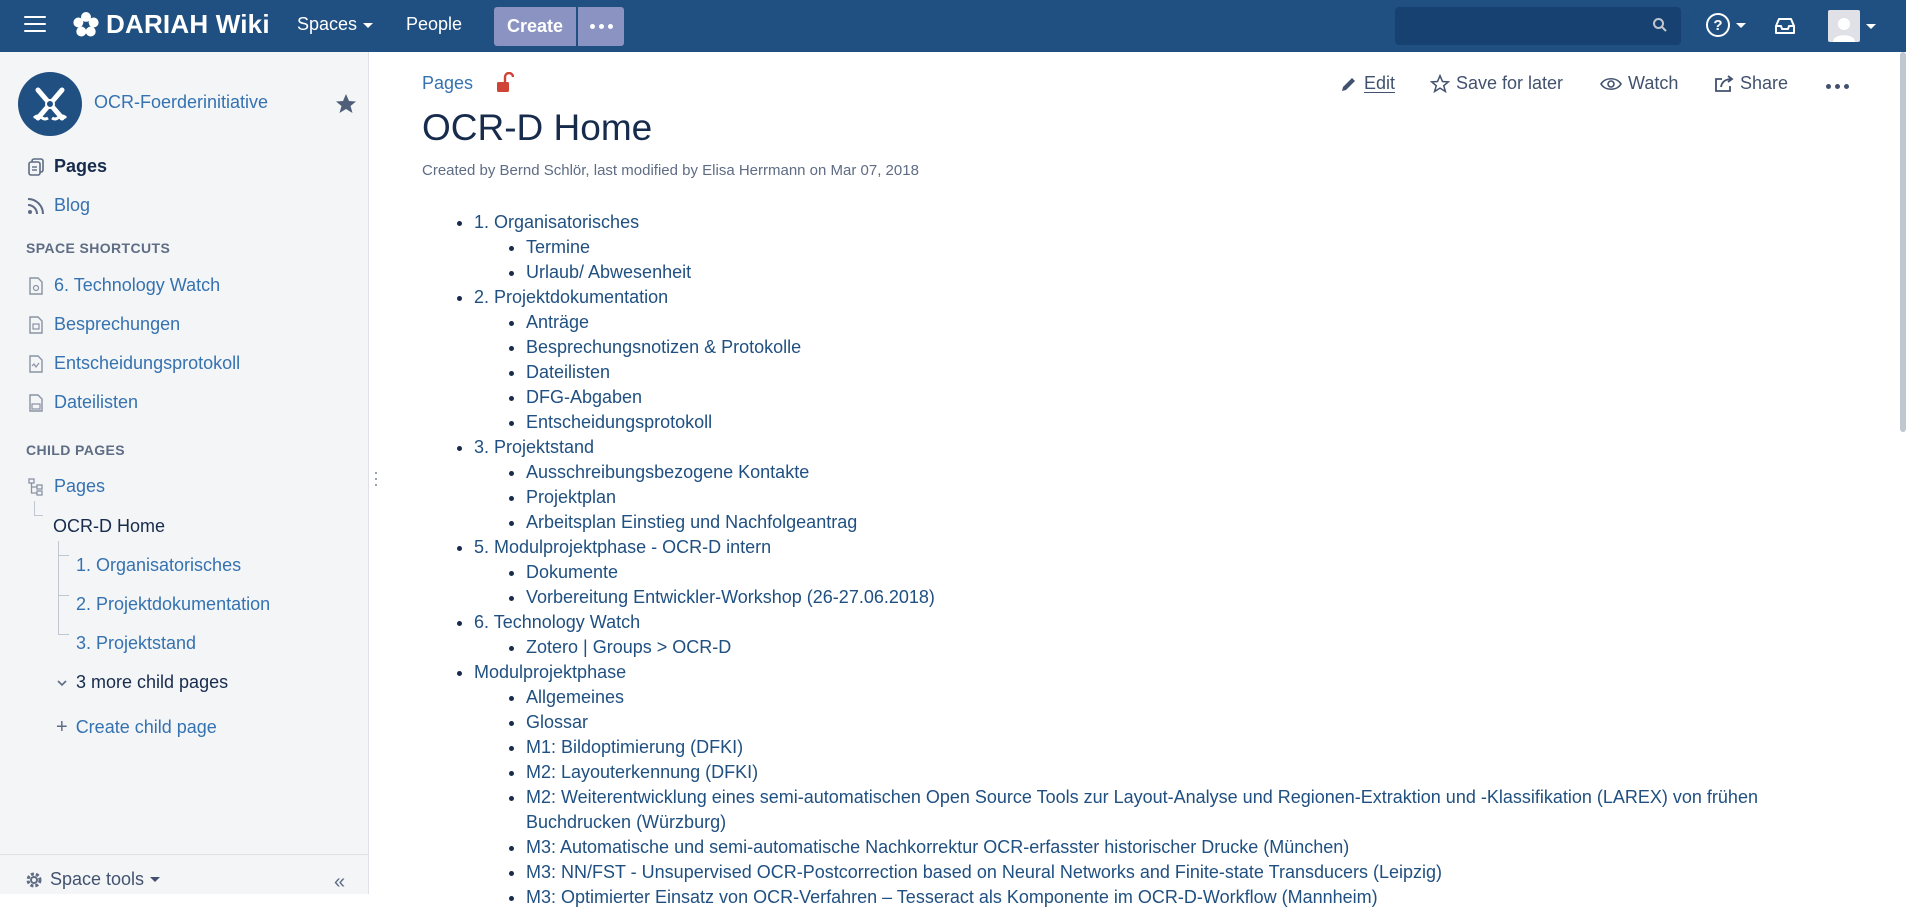  Describe the element at coordinates (136, 643) in the screenshot. I see `tree-child-projektstand: 3. Projektstand` at that location.